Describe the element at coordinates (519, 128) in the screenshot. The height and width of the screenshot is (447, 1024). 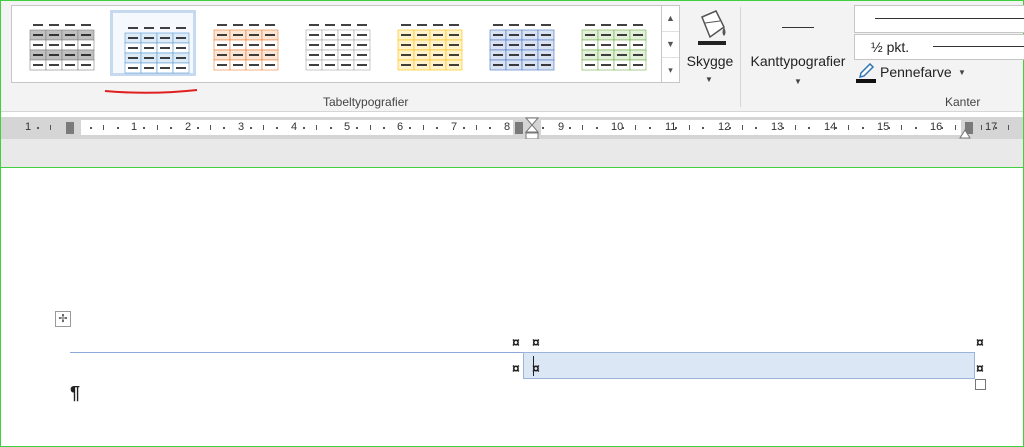
I see `column-marker` at that location.